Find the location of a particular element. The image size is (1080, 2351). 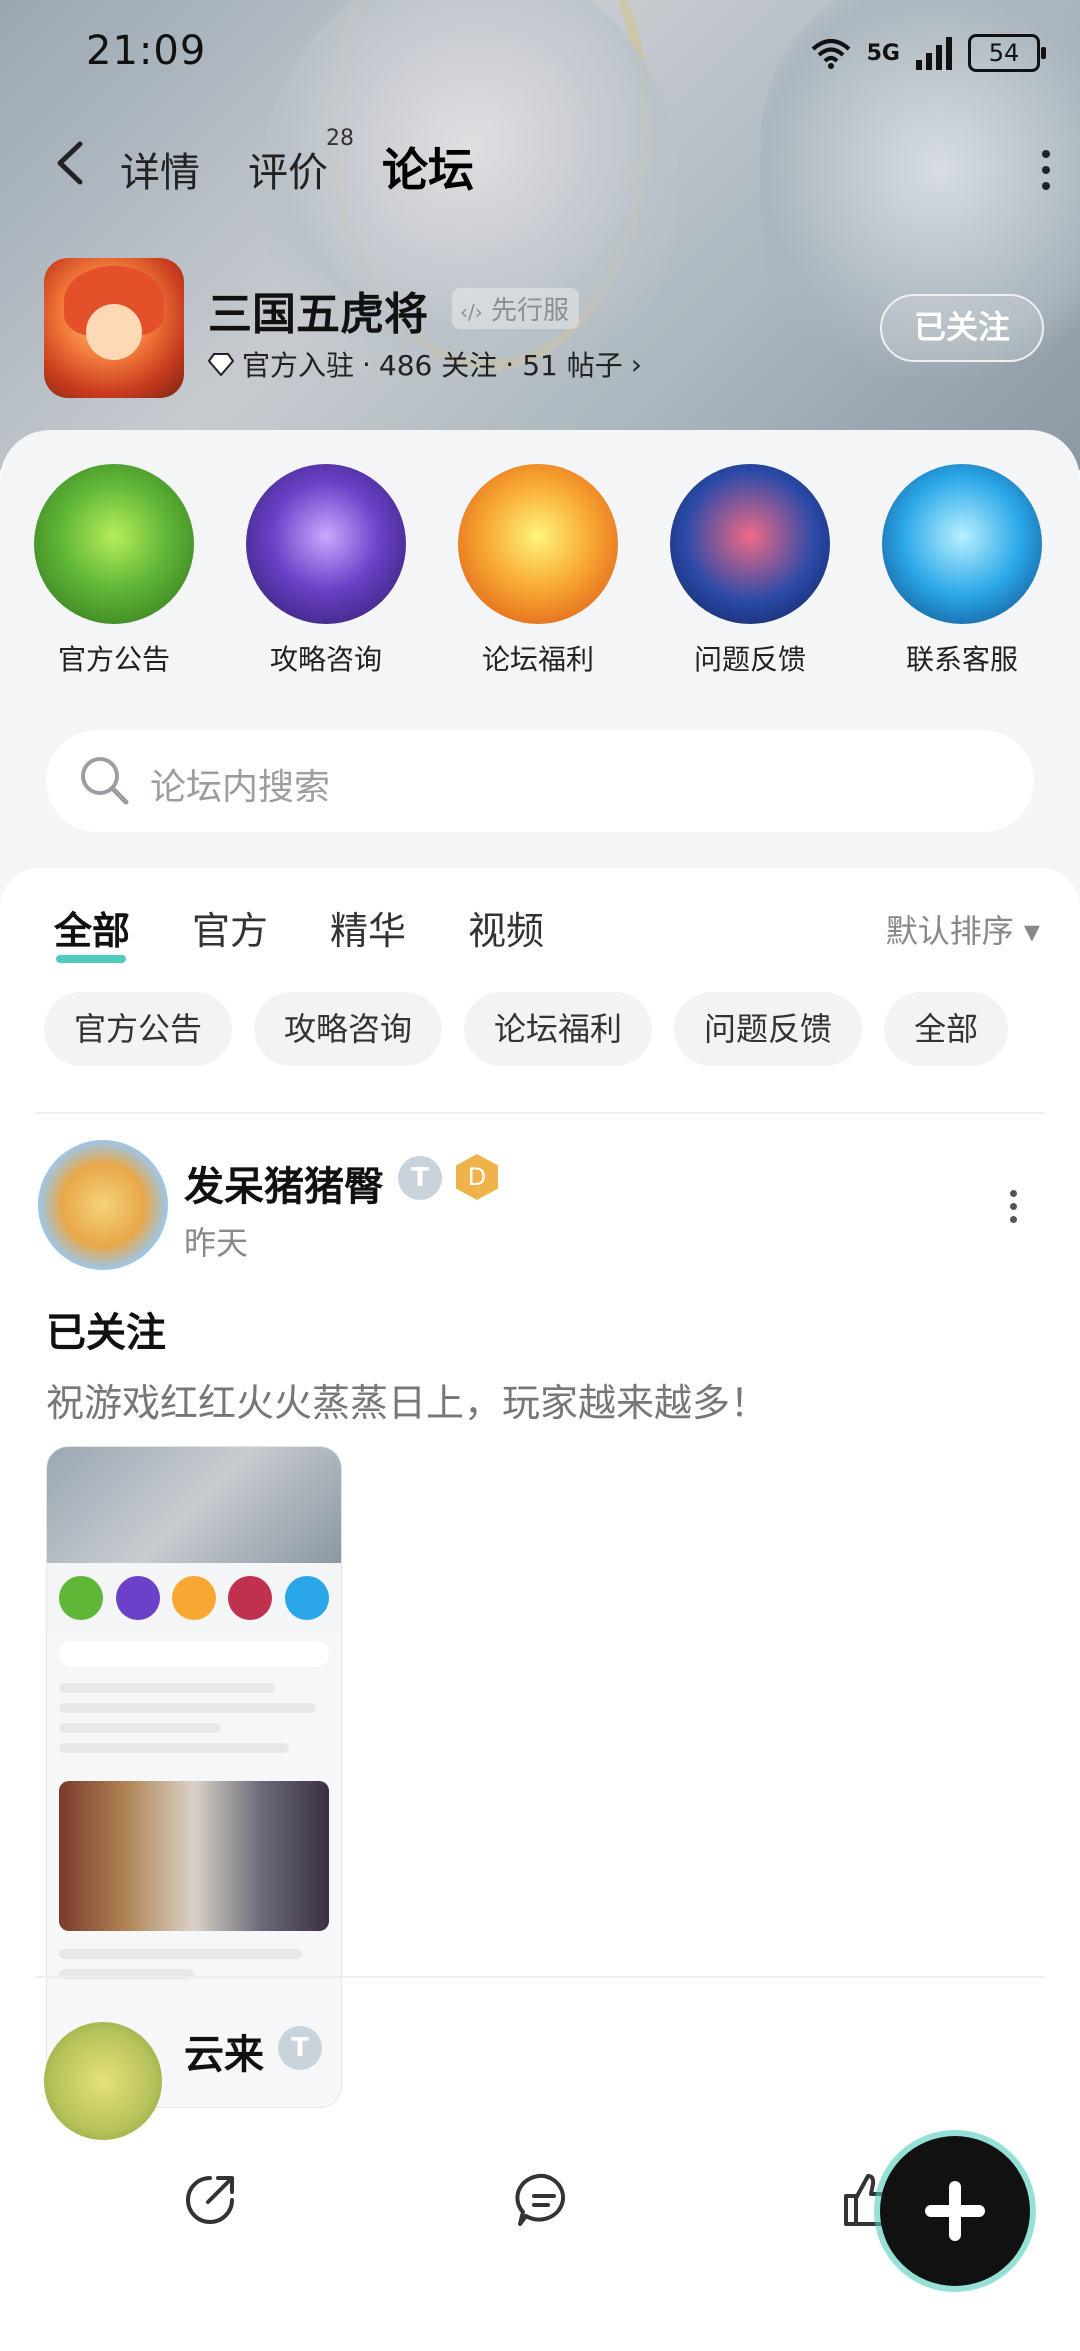

sort-dropdown: 默认排序 ▾ is located at coordinates (963, 929).